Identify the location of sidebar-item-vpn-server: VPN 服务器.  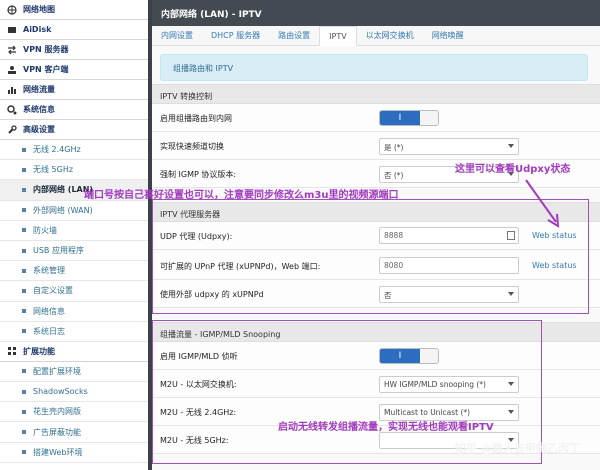
(74, 50).